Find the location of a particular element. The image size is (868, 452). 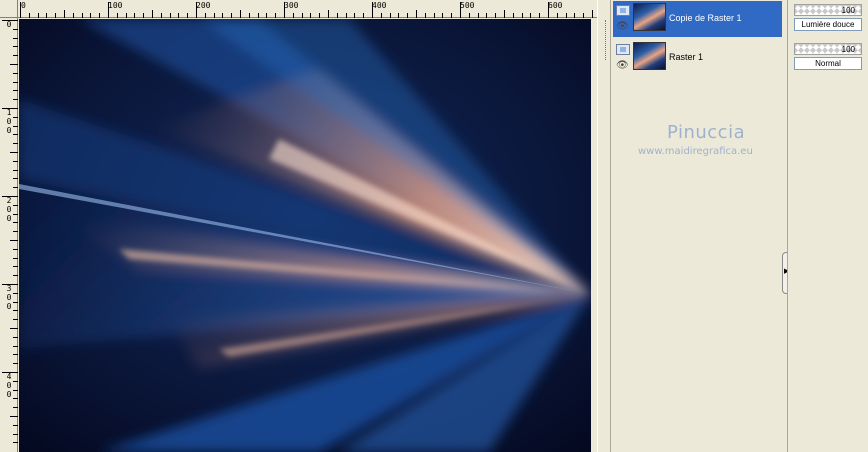

ruler-v-label: 0 is located at coordinates (9, 24).